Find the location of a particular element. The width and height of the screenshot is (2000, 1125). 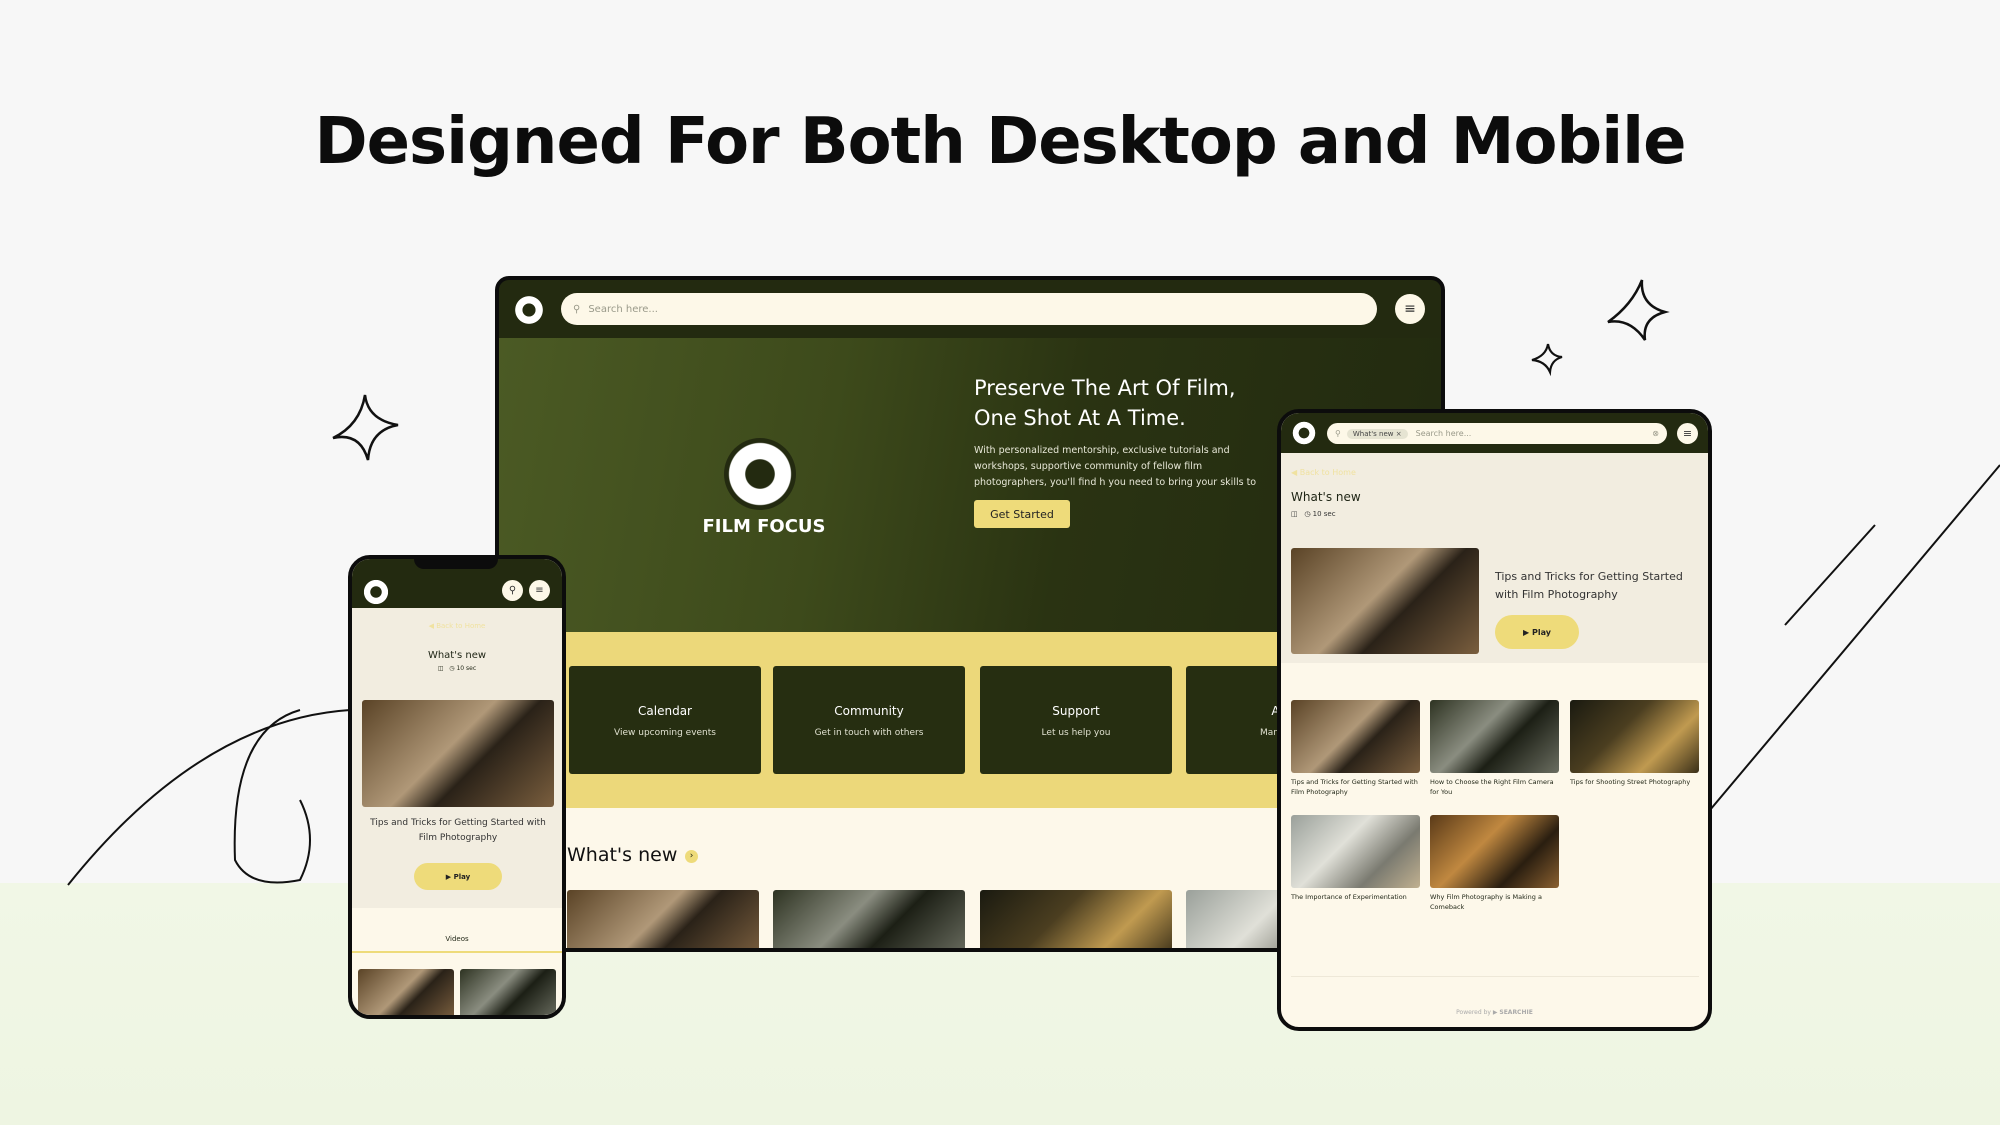

video-title: The Importance of Experimentation is located at coordinates (1355, 897).